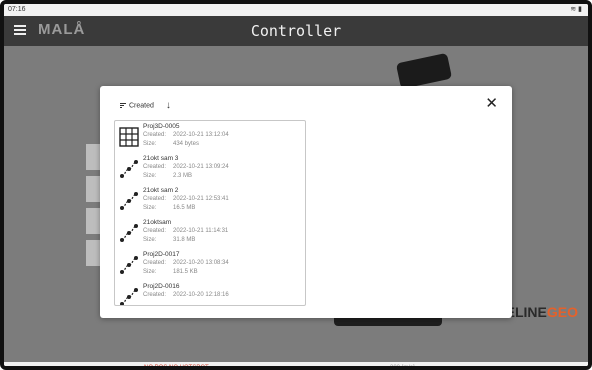 Image resolution: width=592 pixels, height=370 pixels. Describe the element at coordinates (17, 9) in the screenshot. I see `status-time: 07:16` at that location.